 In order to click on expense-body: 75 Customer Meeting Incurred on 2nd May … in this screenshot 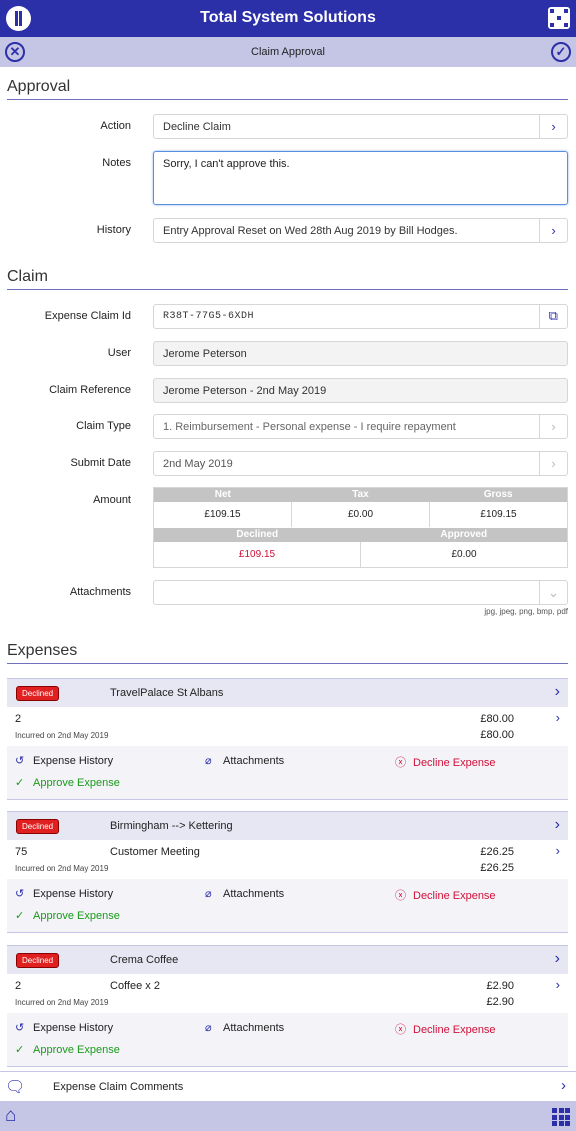, I will do `click(287, 860)`.